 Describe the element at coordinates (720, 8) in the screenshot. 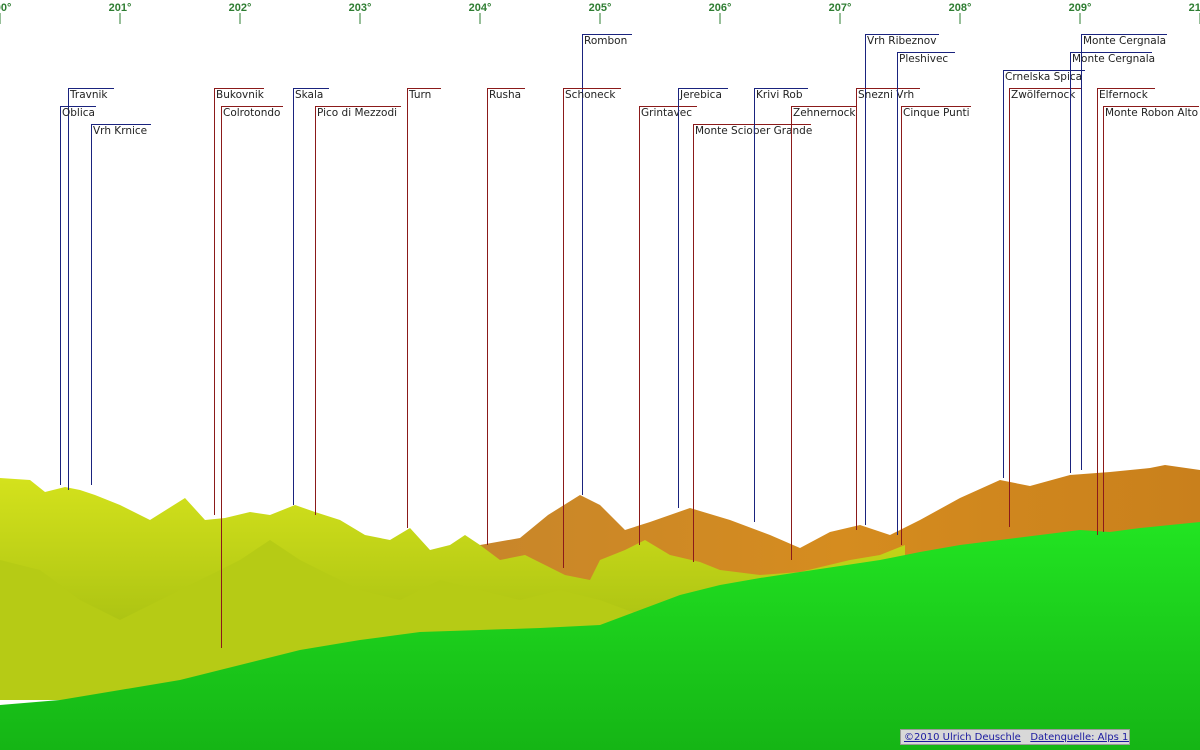

I see `degree-tick-label: 206°` at that location.